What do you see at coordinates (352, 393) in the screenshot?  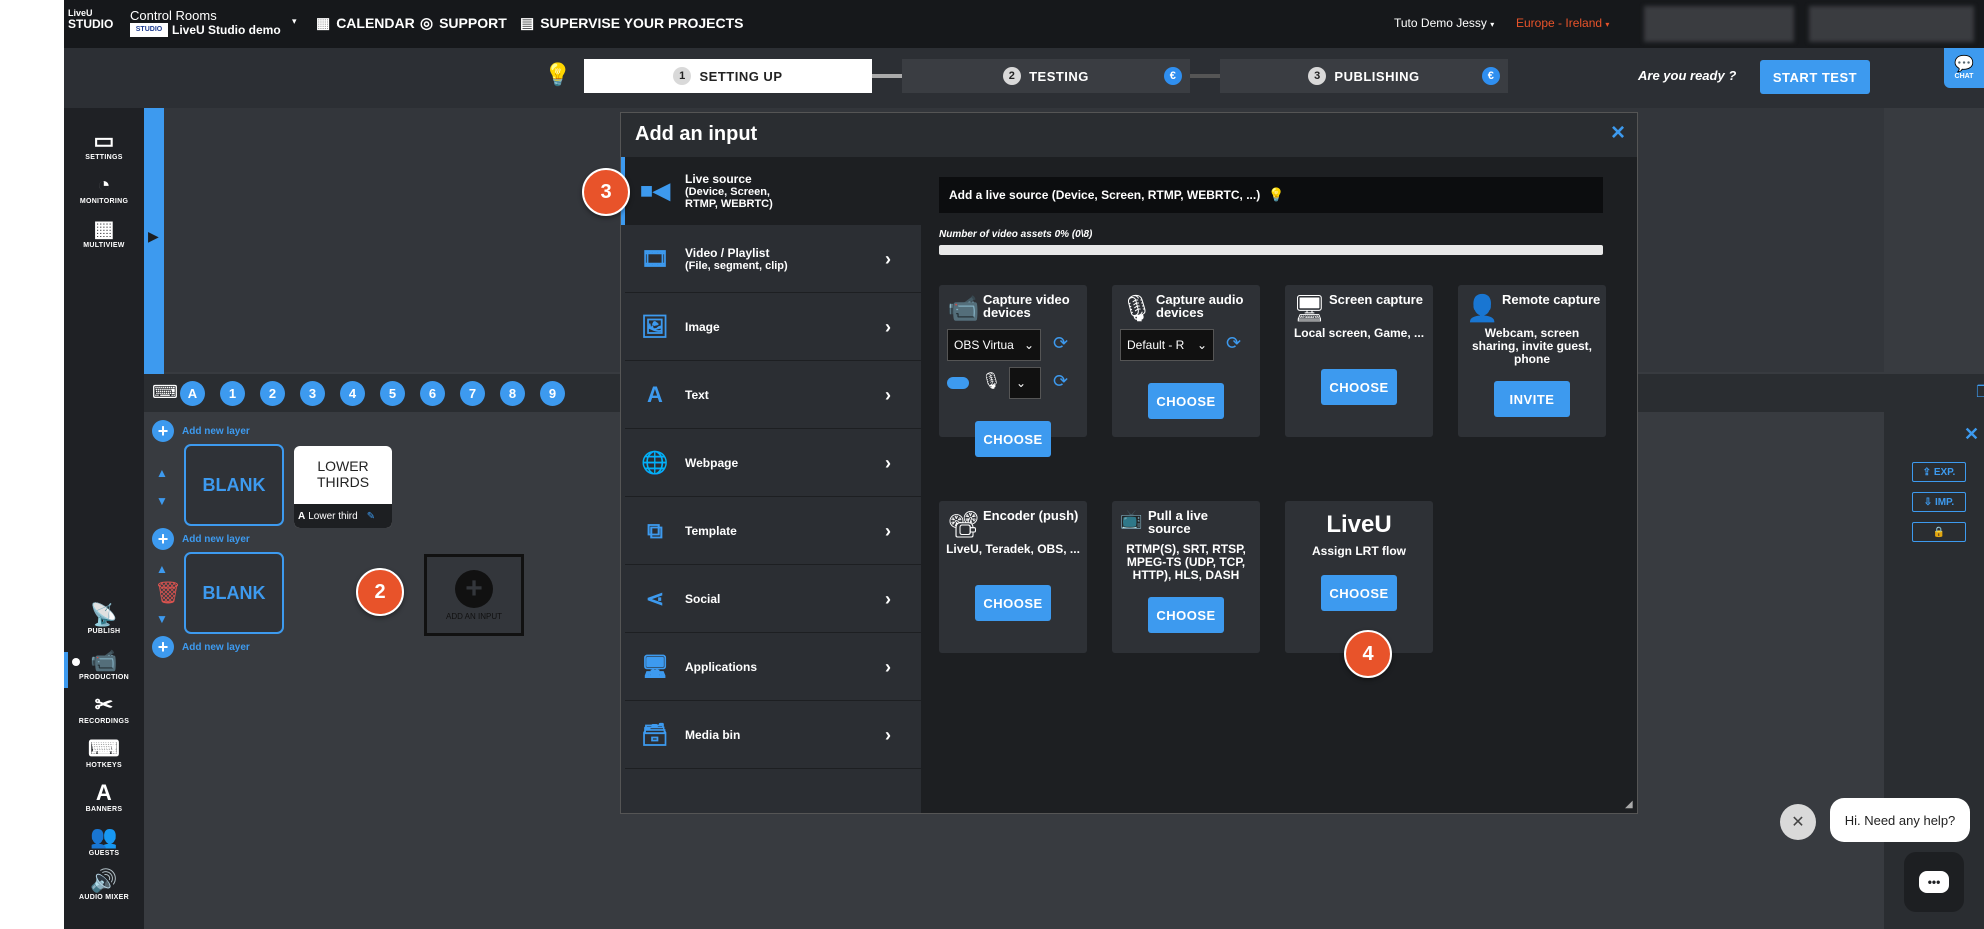 I see `layer-button-4: 4` at bounding box center [352, 393].